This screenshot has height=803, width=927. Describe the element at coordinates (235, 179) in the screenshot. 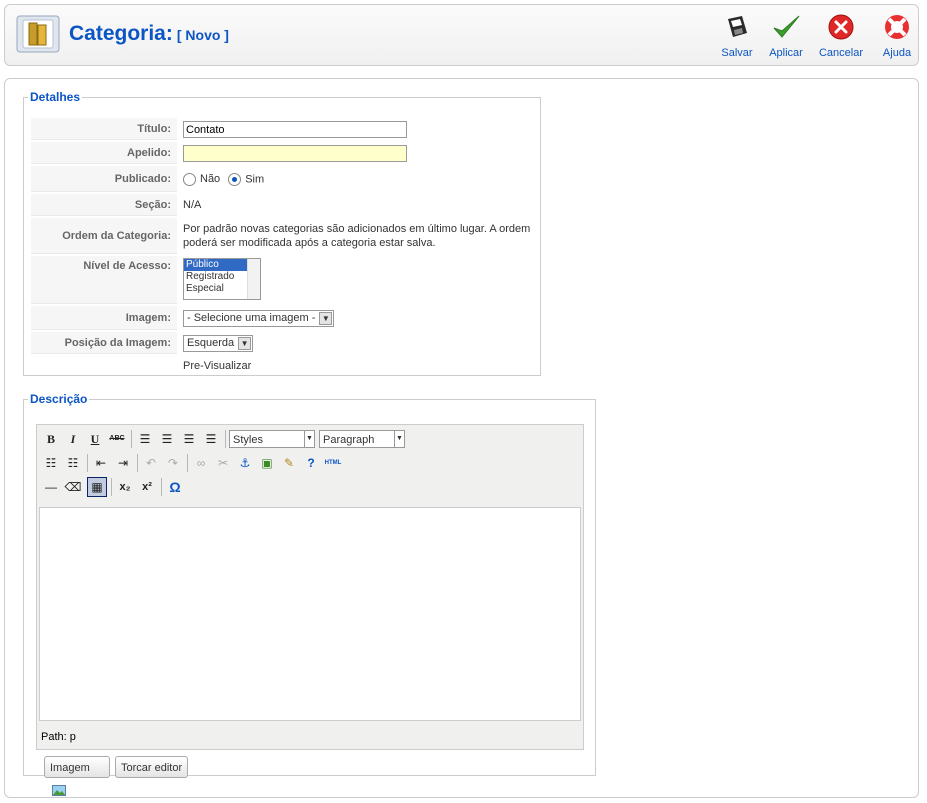

I see `published-yes-radio` at that location.